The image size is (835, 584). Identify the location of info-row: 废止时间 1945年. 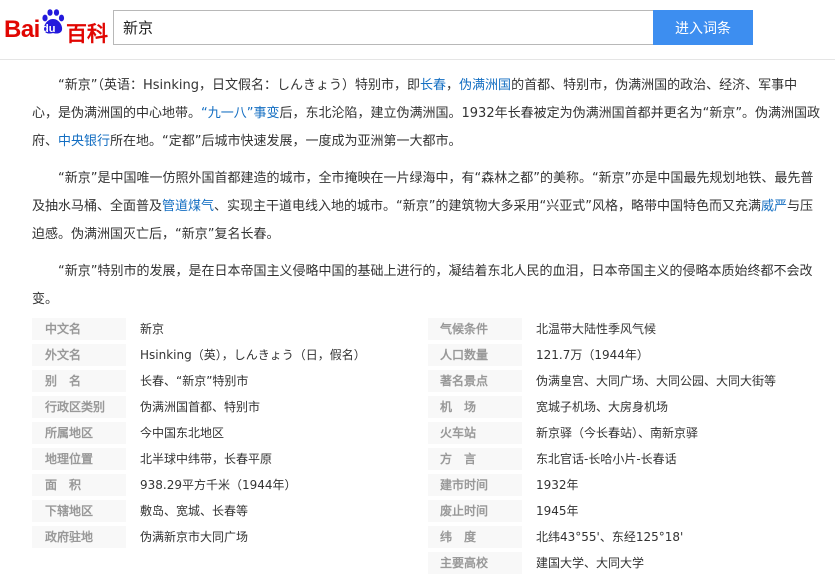
(618, 511).